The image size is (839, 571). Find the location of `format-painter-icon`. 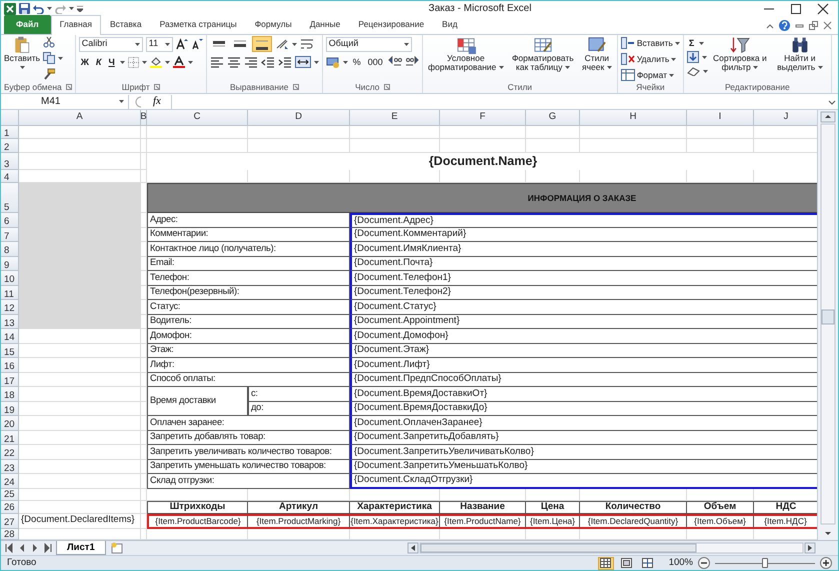

format-painter-icon is located at coordinates (49, 74).